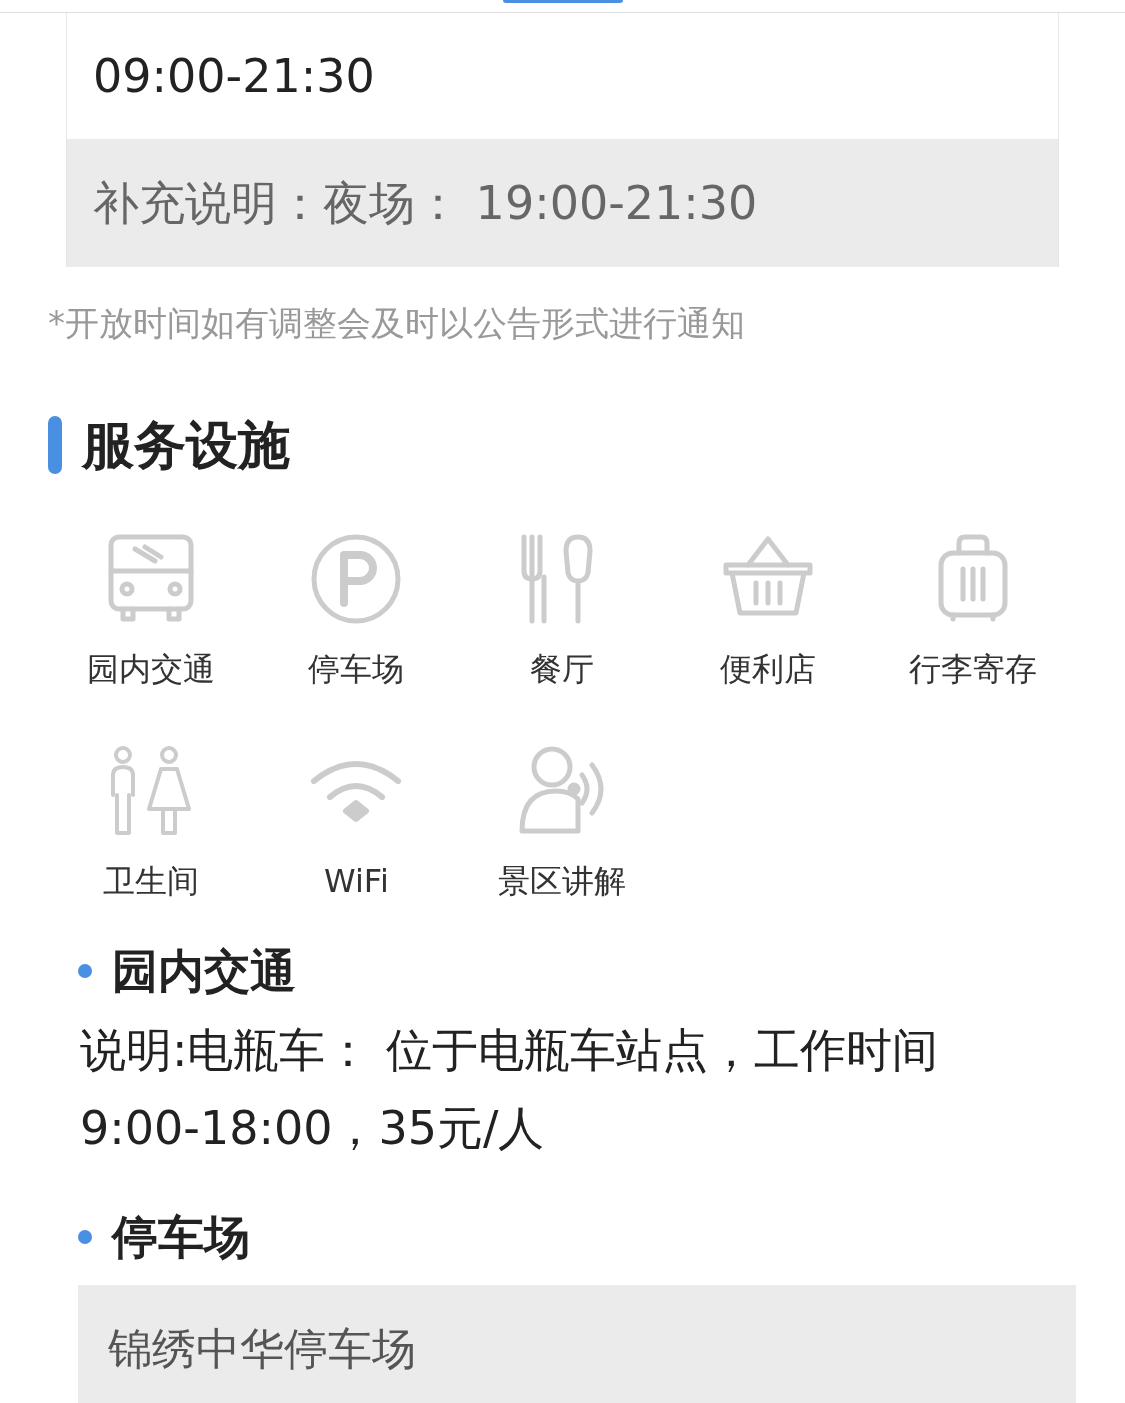  What do you see at coordinates (396, 323) in the screenshot?
I see `notice-text: *开放时间如有调整会及时以公告形式进行通知` at bounding box center [396, 323].